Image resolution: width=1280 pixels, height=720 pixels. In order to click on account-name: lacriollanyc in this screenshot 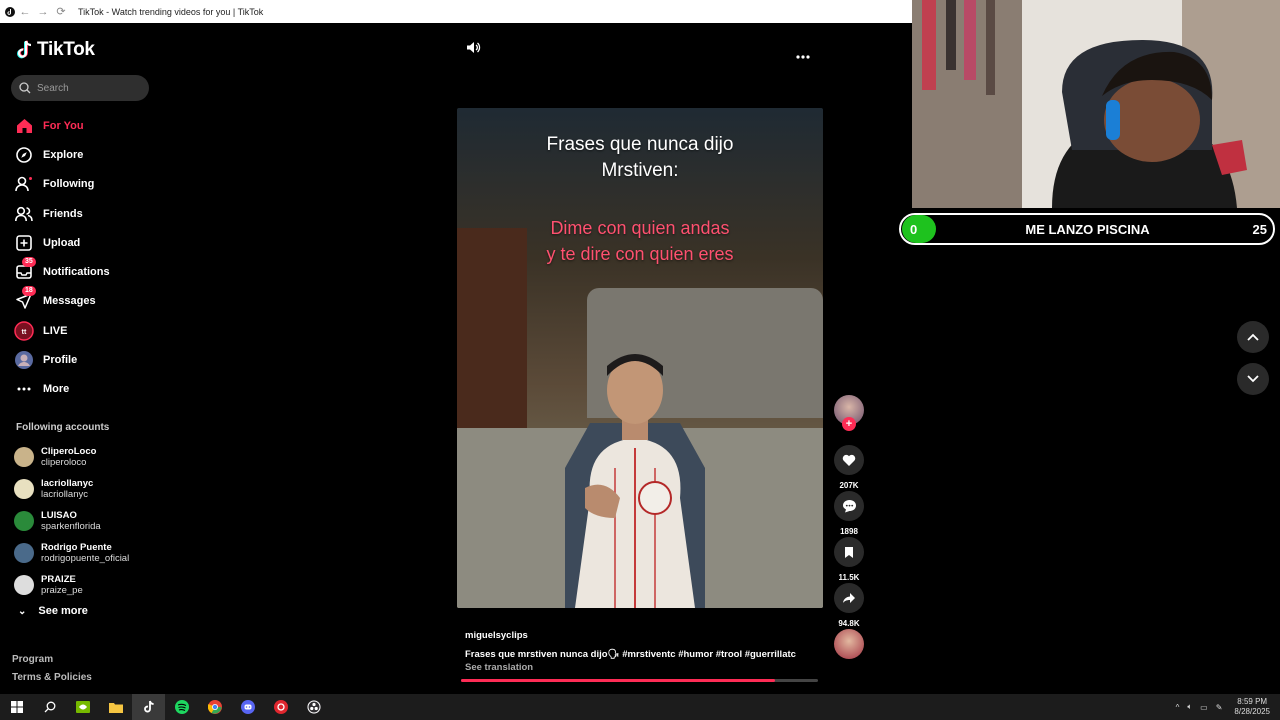, I will do `click(67, 483)`.